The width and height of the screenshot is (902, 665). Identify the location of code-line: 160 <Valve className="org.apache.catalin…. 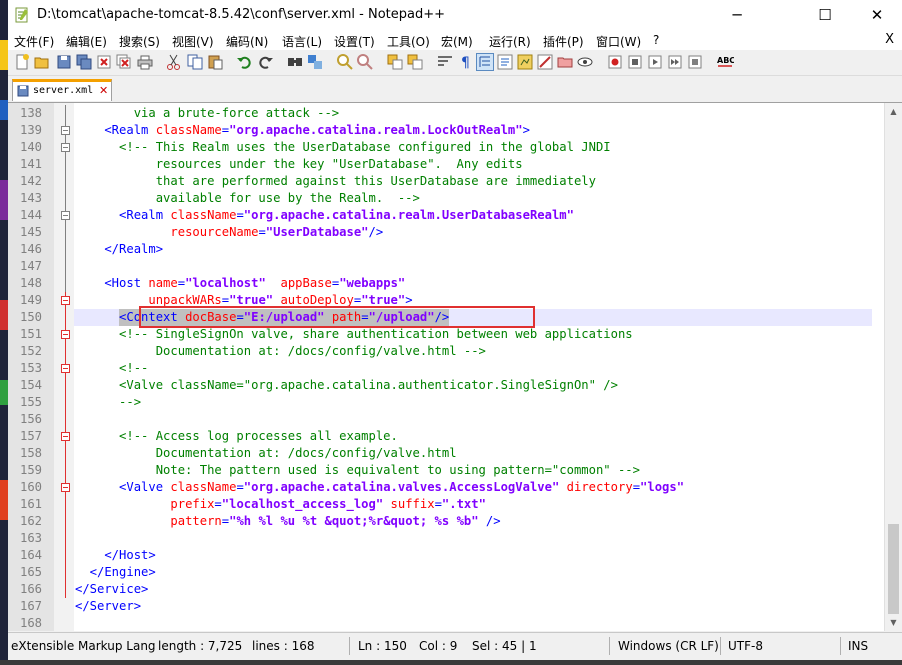
(440, 487).